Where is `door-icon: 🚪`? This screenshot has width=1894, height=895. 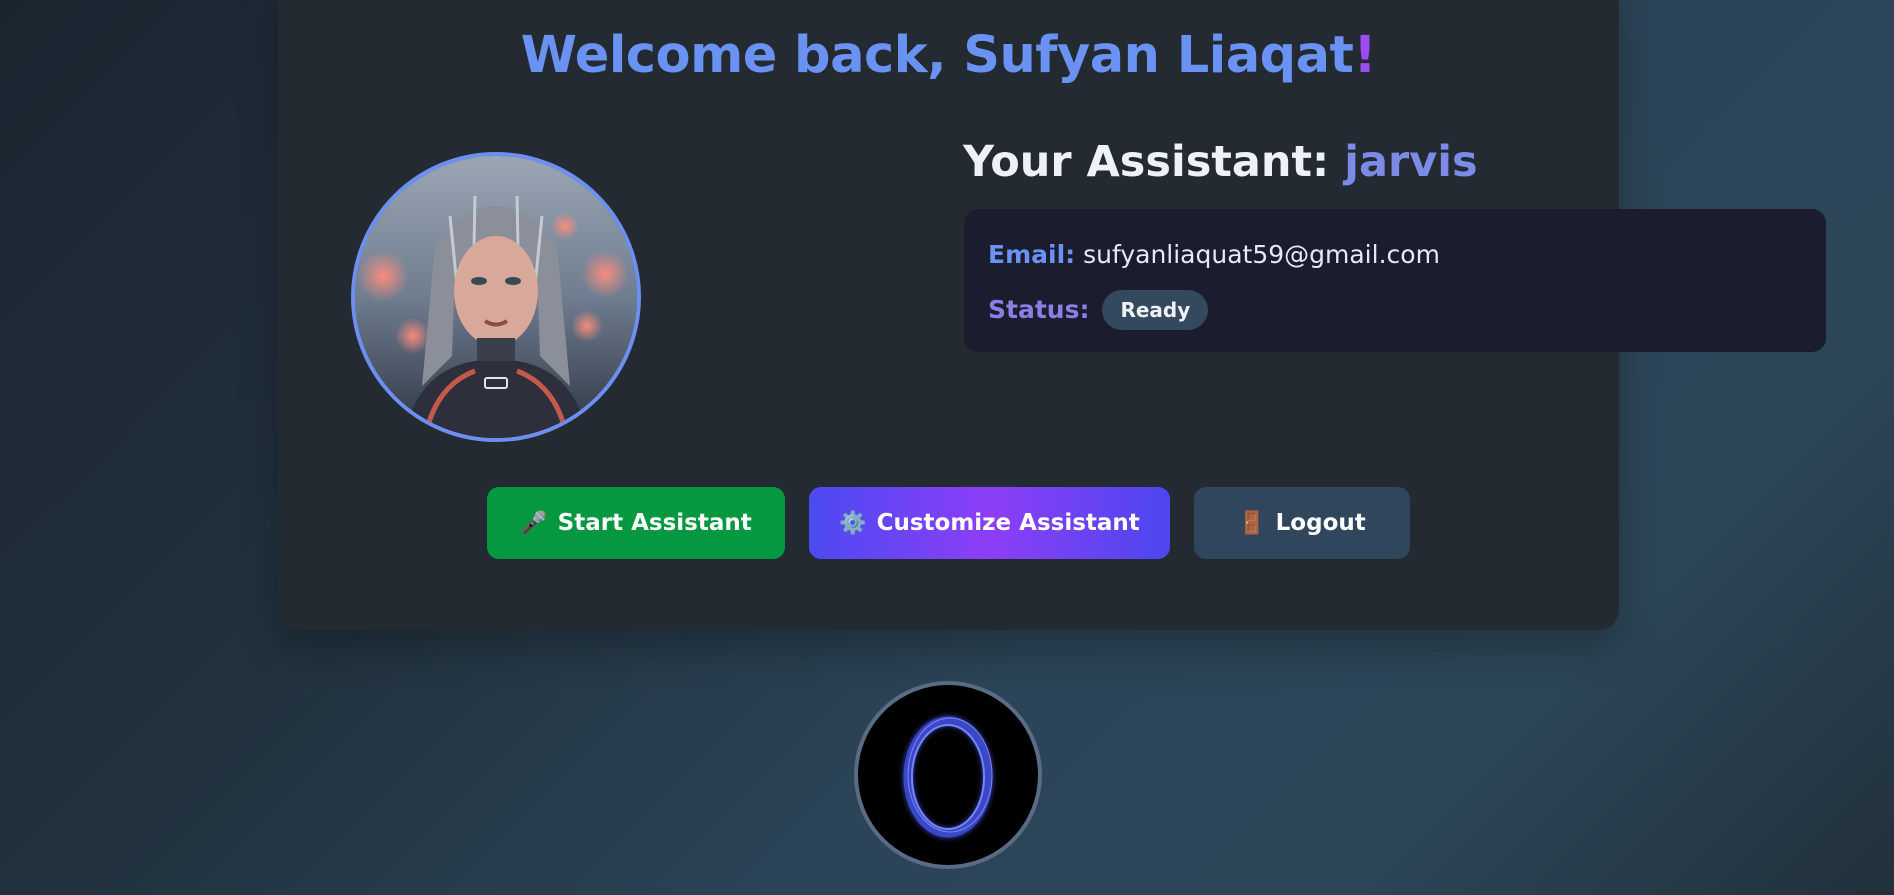 door-icon: 🚪 is located at coordinates (1252, 523).